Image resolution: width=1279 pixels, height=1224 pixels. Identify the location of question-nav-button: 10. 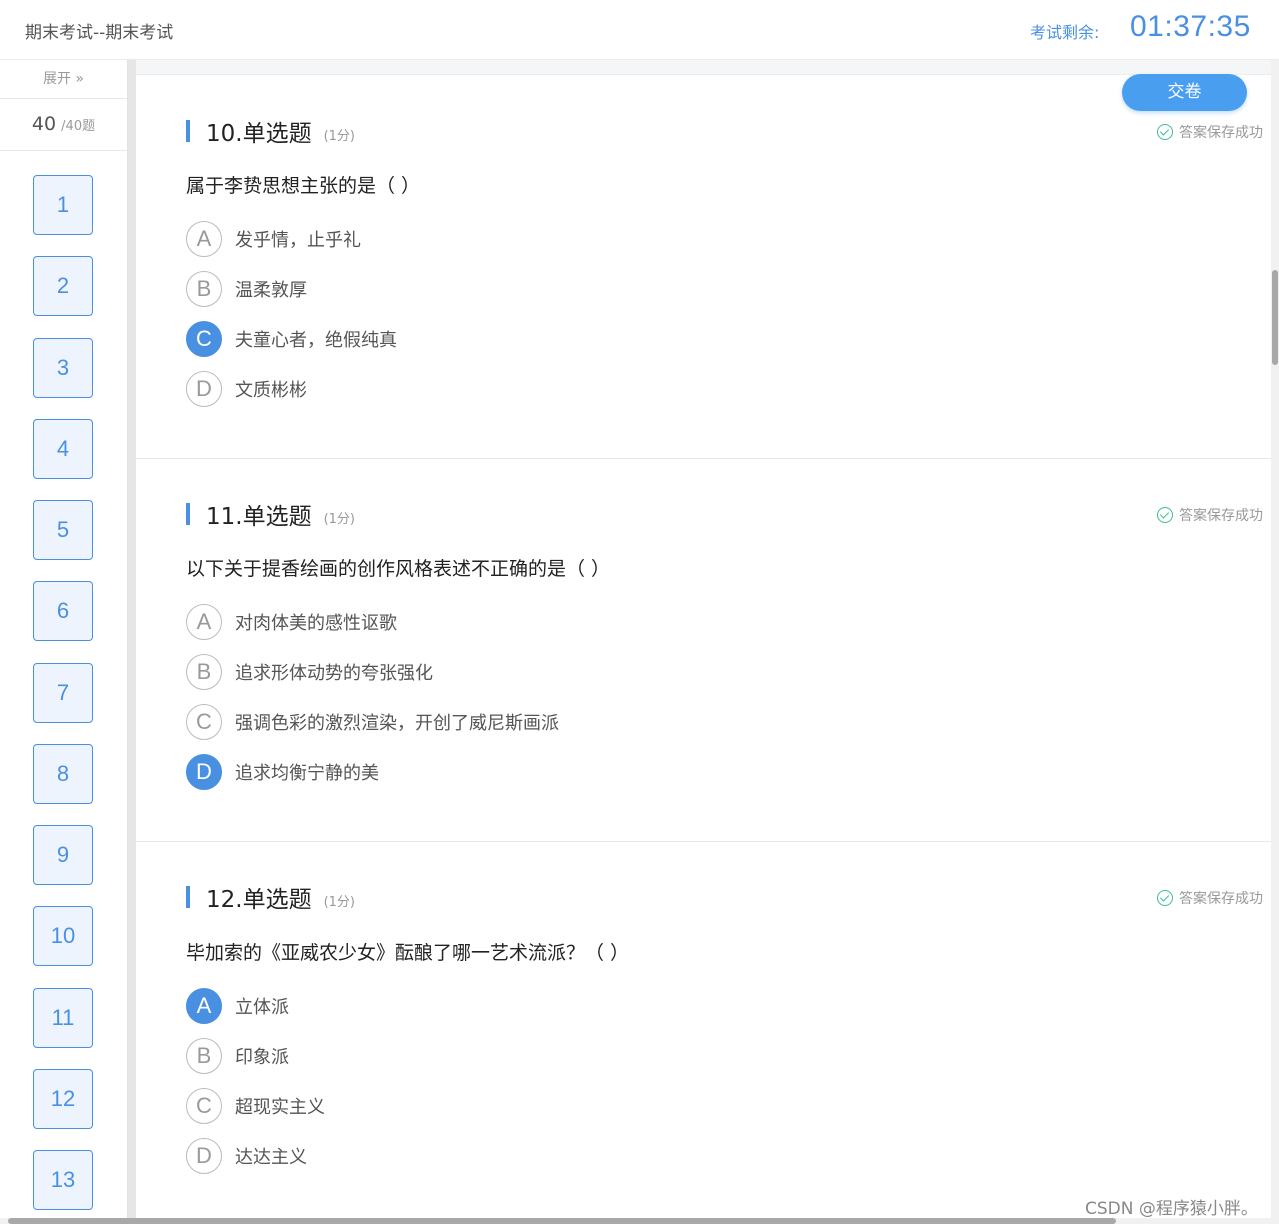
(63, 936).